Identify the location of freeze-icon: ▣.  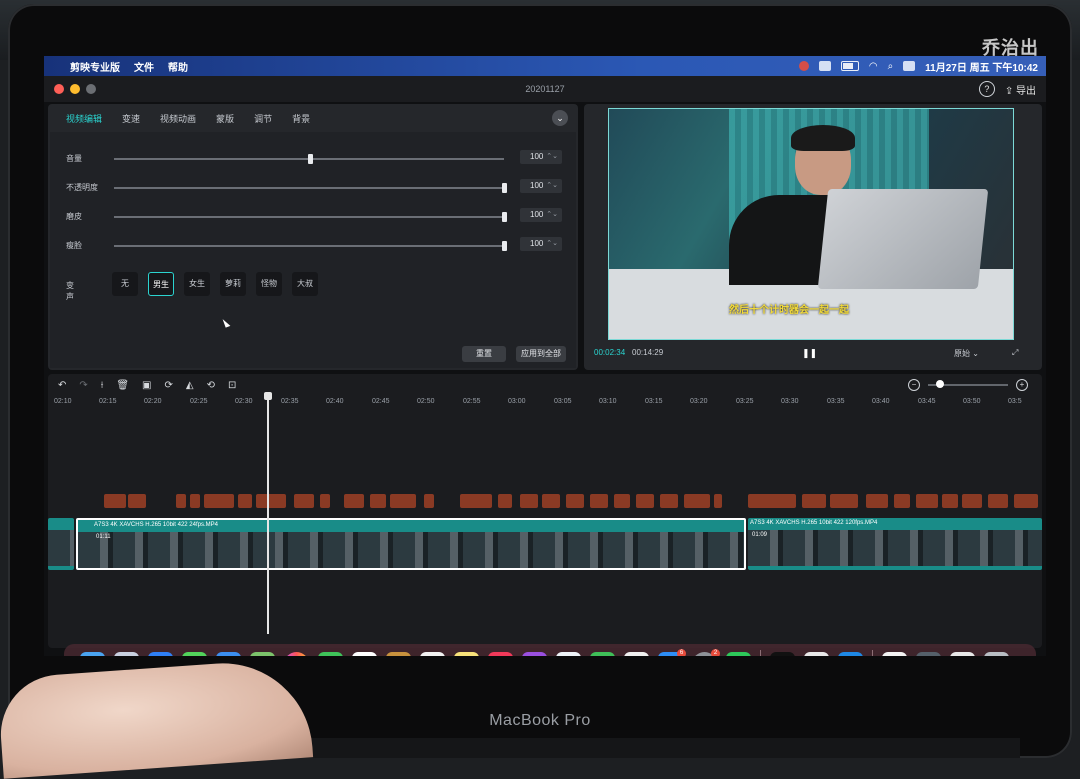
(146, 385).